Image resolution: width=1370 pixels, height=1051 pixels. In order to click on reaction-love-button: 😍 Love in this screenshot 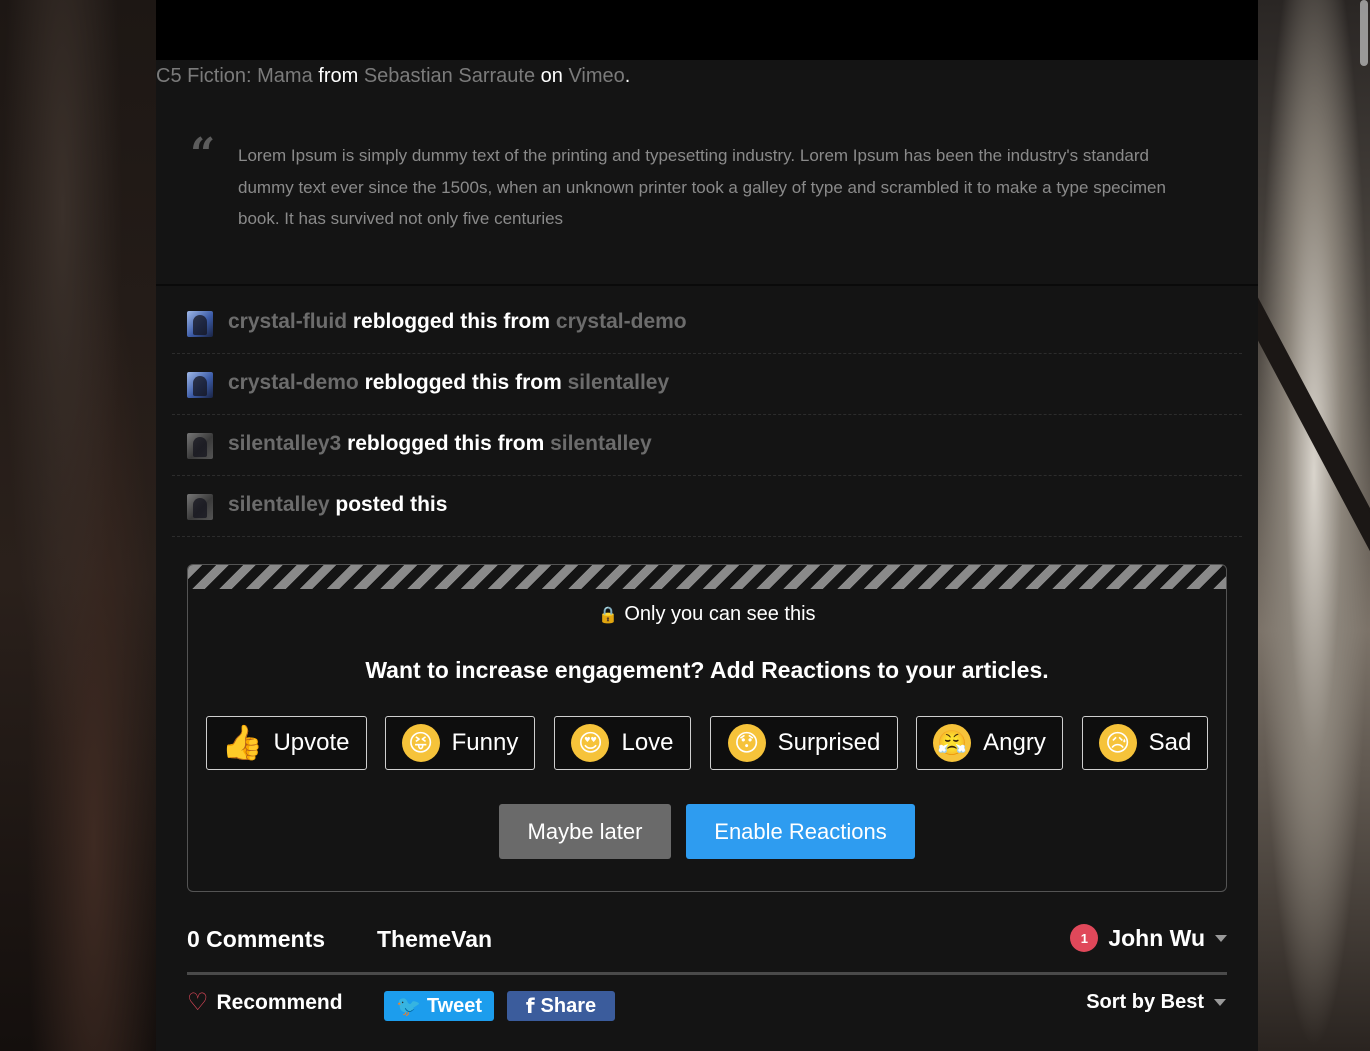, I will do `click(622, 743)`.